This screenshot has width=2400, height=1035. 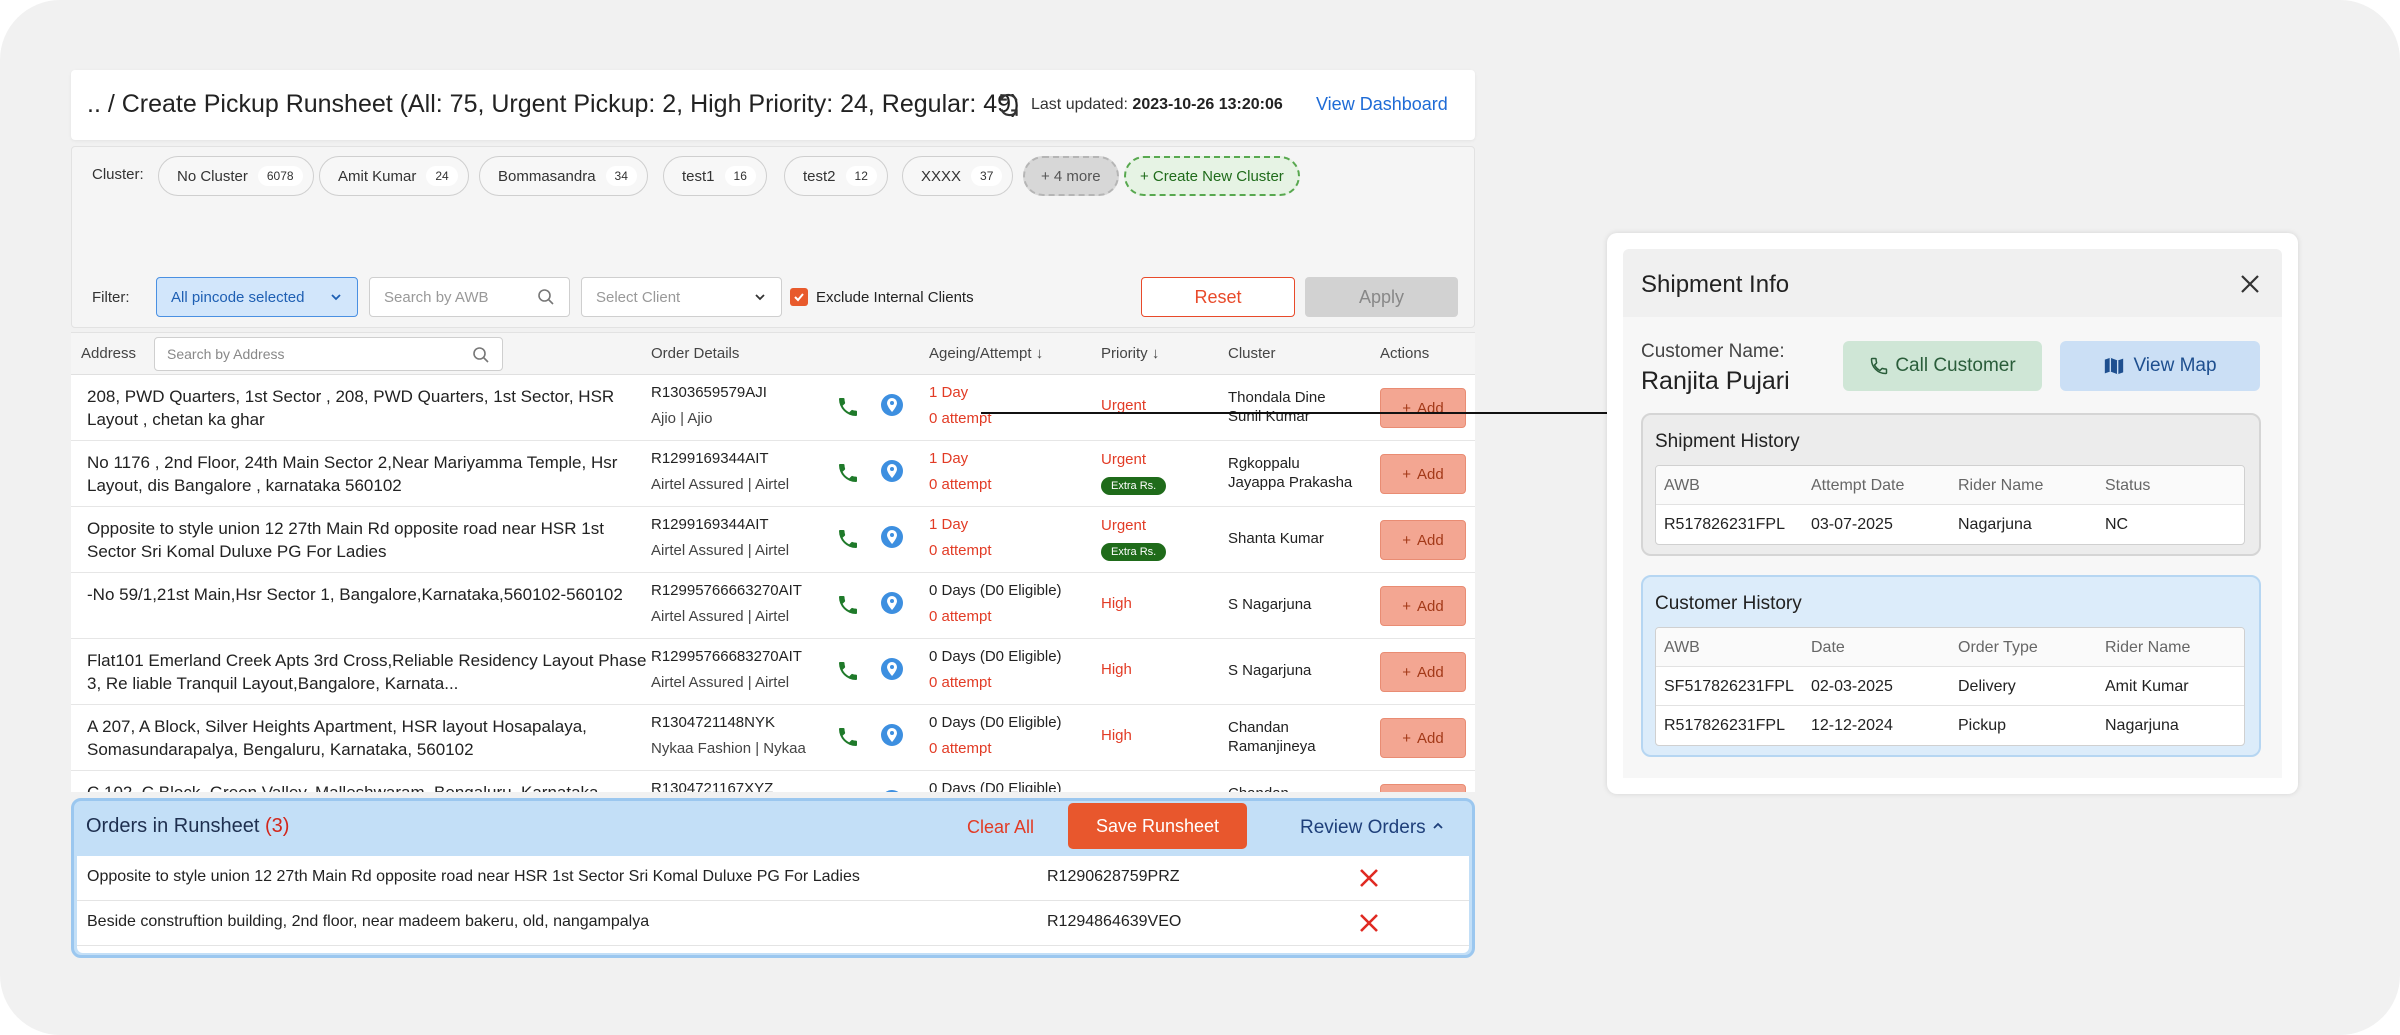 I want to click on refresh-icon, so click(x=1009, y=105).